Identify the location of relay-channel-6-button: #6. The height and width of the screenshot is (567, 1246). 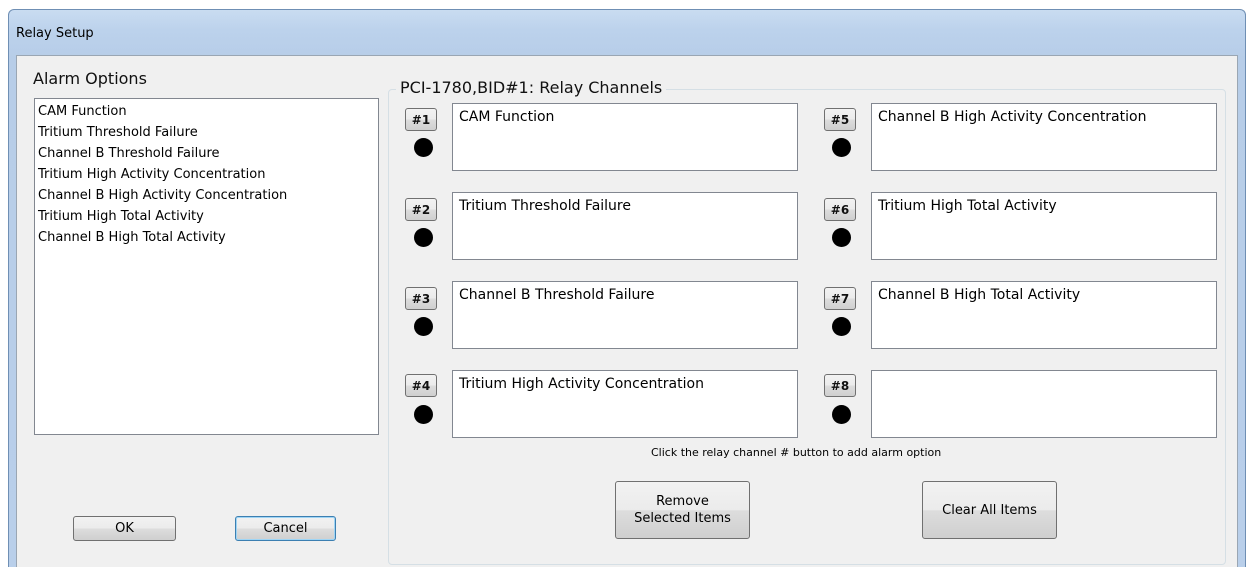
(840, 209).